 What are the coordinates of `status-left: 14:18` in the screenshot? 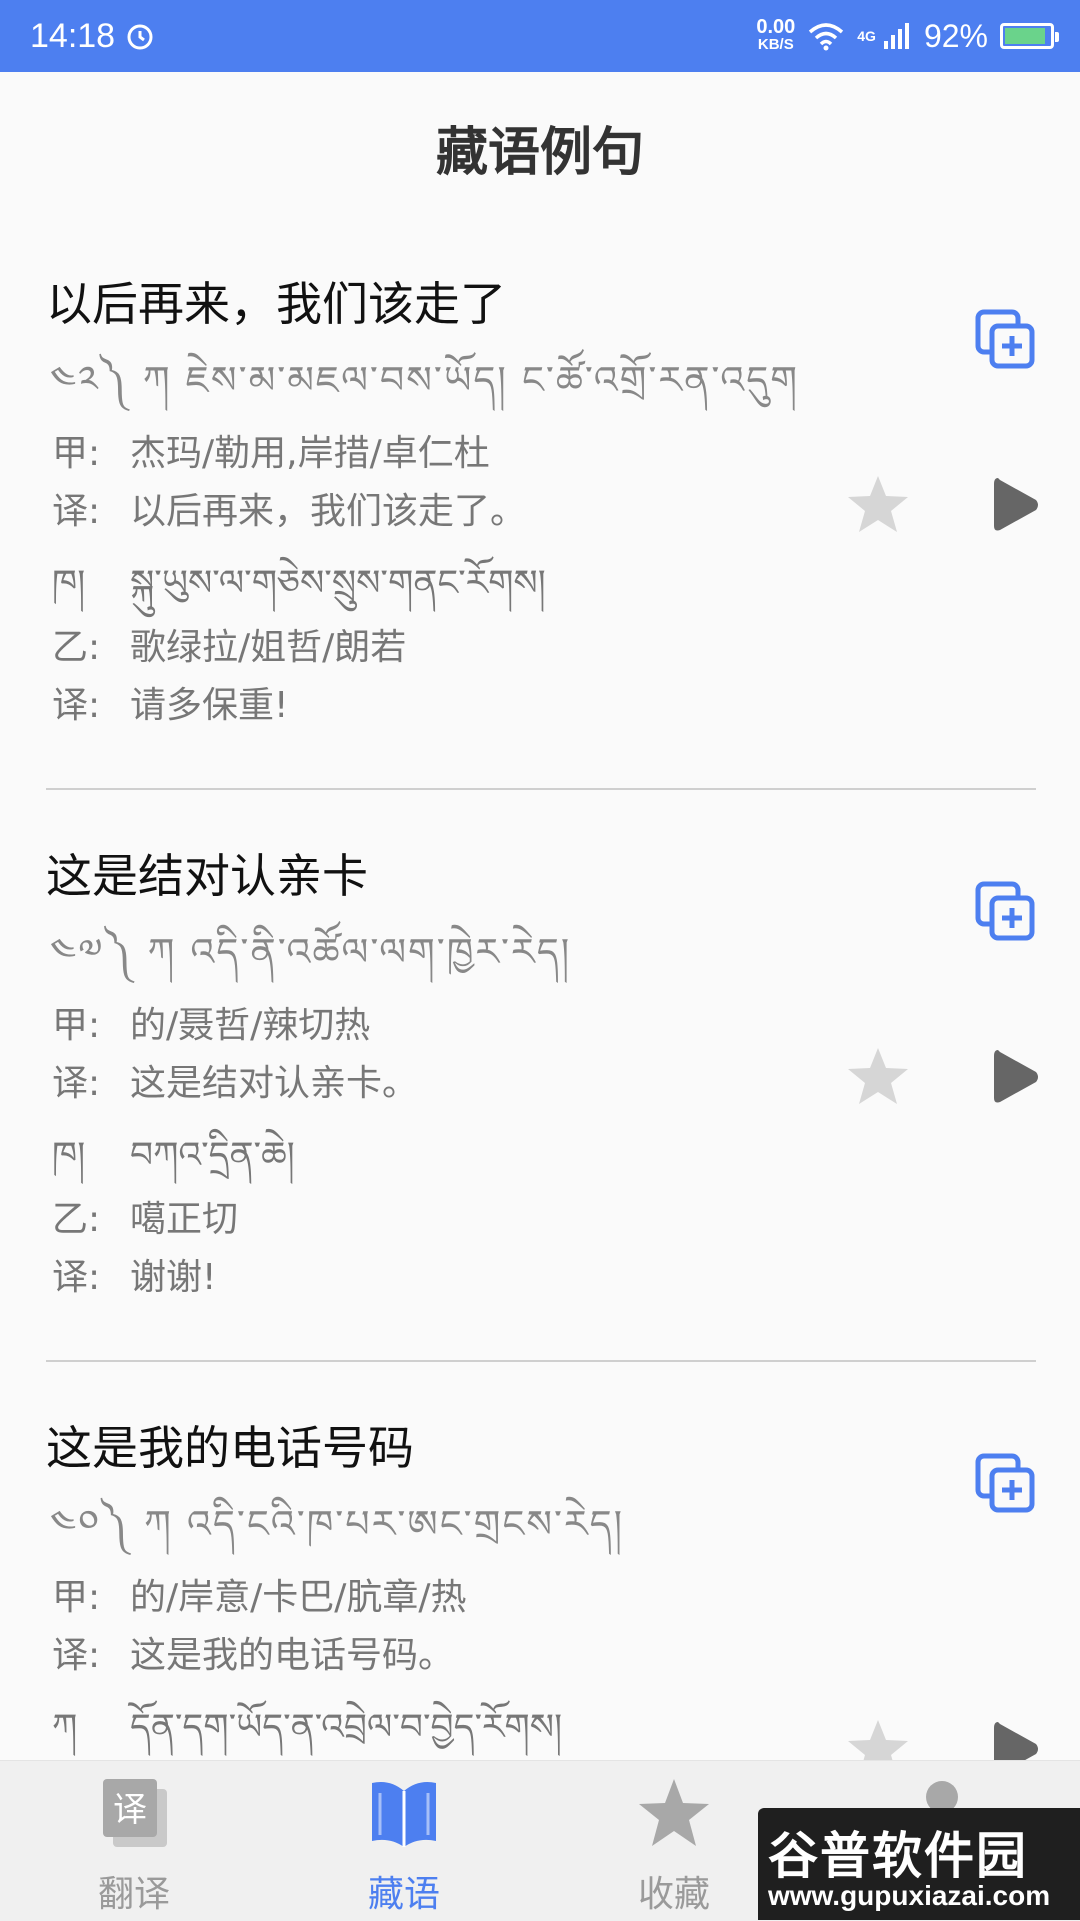 It's located at (92, 36).